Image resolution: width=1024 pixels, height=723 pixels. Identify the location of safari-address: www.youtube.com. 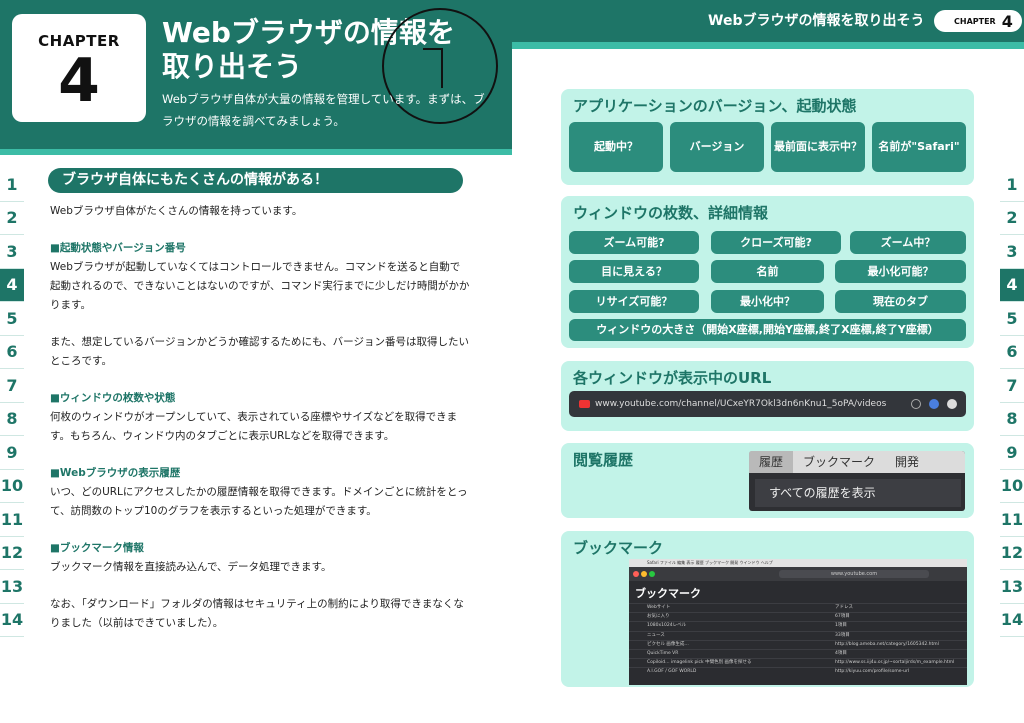
(854, 574).